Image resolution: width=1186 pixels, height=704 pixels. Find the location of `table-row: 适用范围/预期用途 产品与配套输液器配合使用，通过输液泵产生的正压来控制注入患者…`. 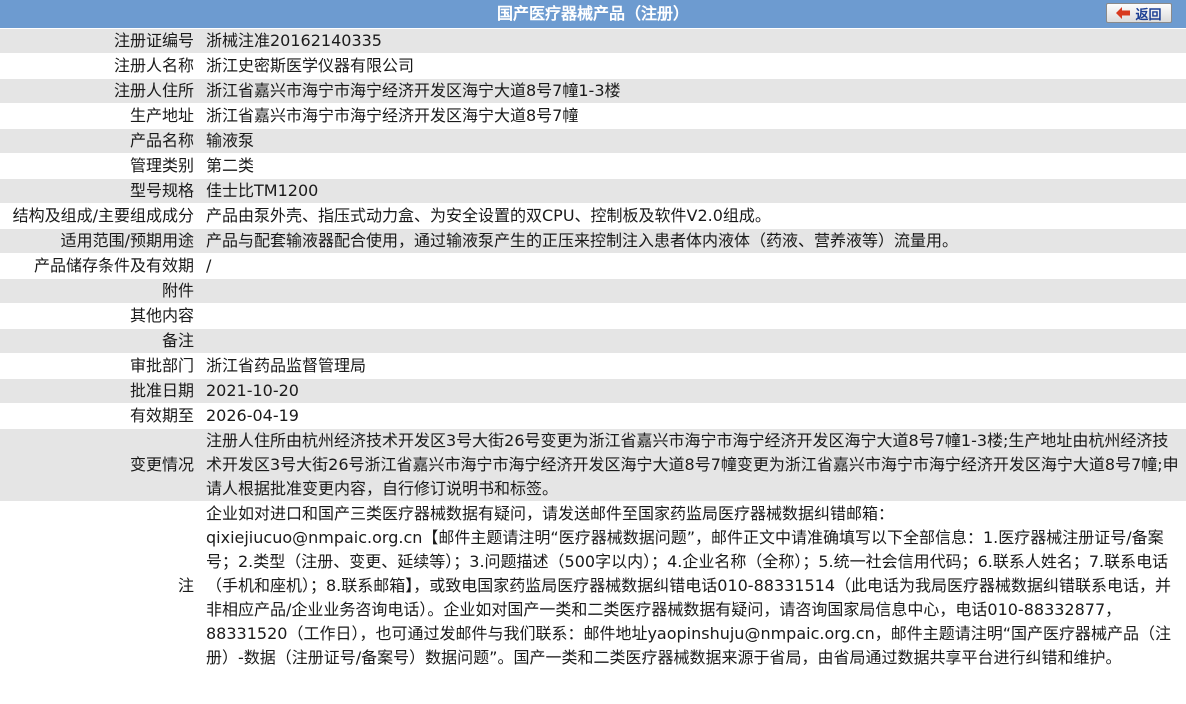

table-row: 适用范围/预期用途 产品与配套输液器配合使用，通过输液泵产生的正压来控制注入患者… is located at coordinates (593, 241).